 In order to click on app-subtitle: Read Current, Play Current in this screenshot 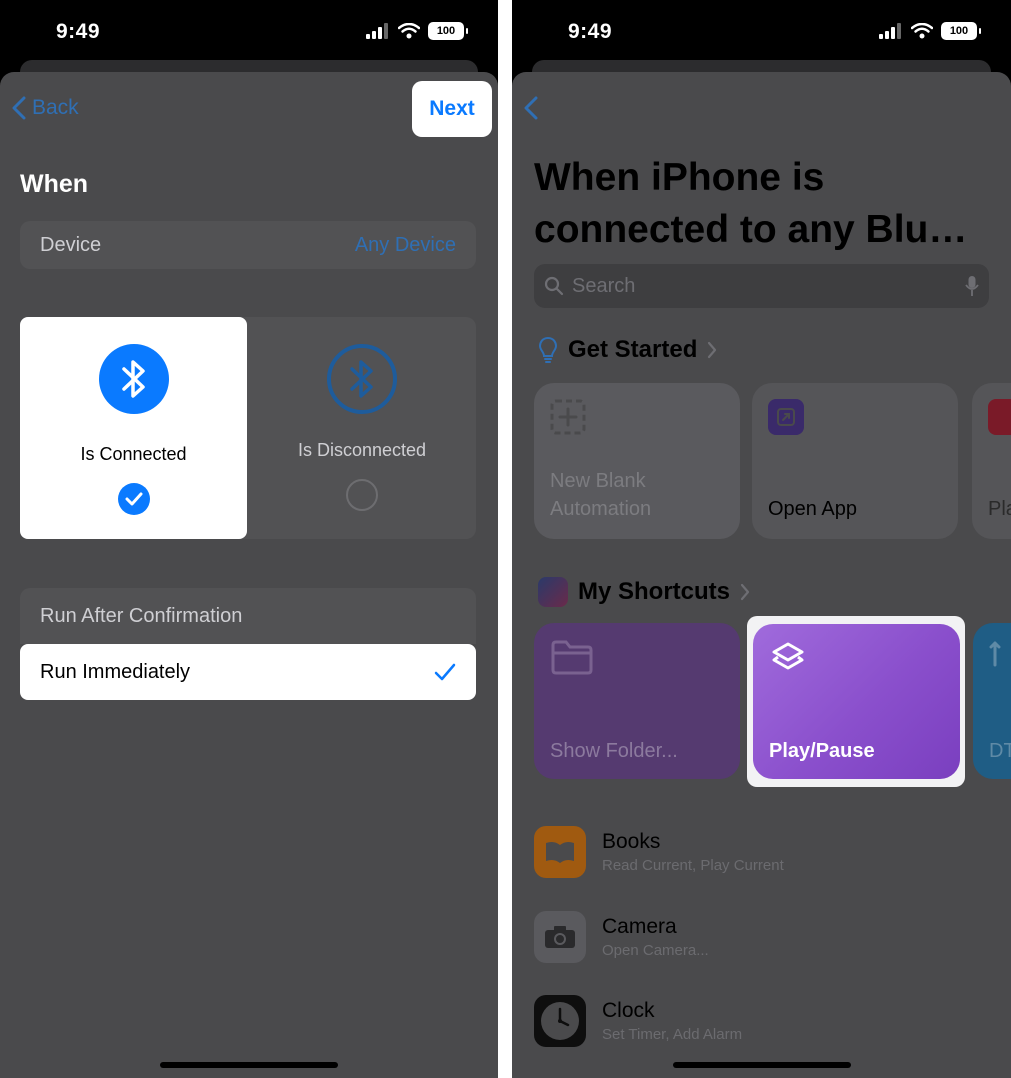, I will do `click(693, 865)`.